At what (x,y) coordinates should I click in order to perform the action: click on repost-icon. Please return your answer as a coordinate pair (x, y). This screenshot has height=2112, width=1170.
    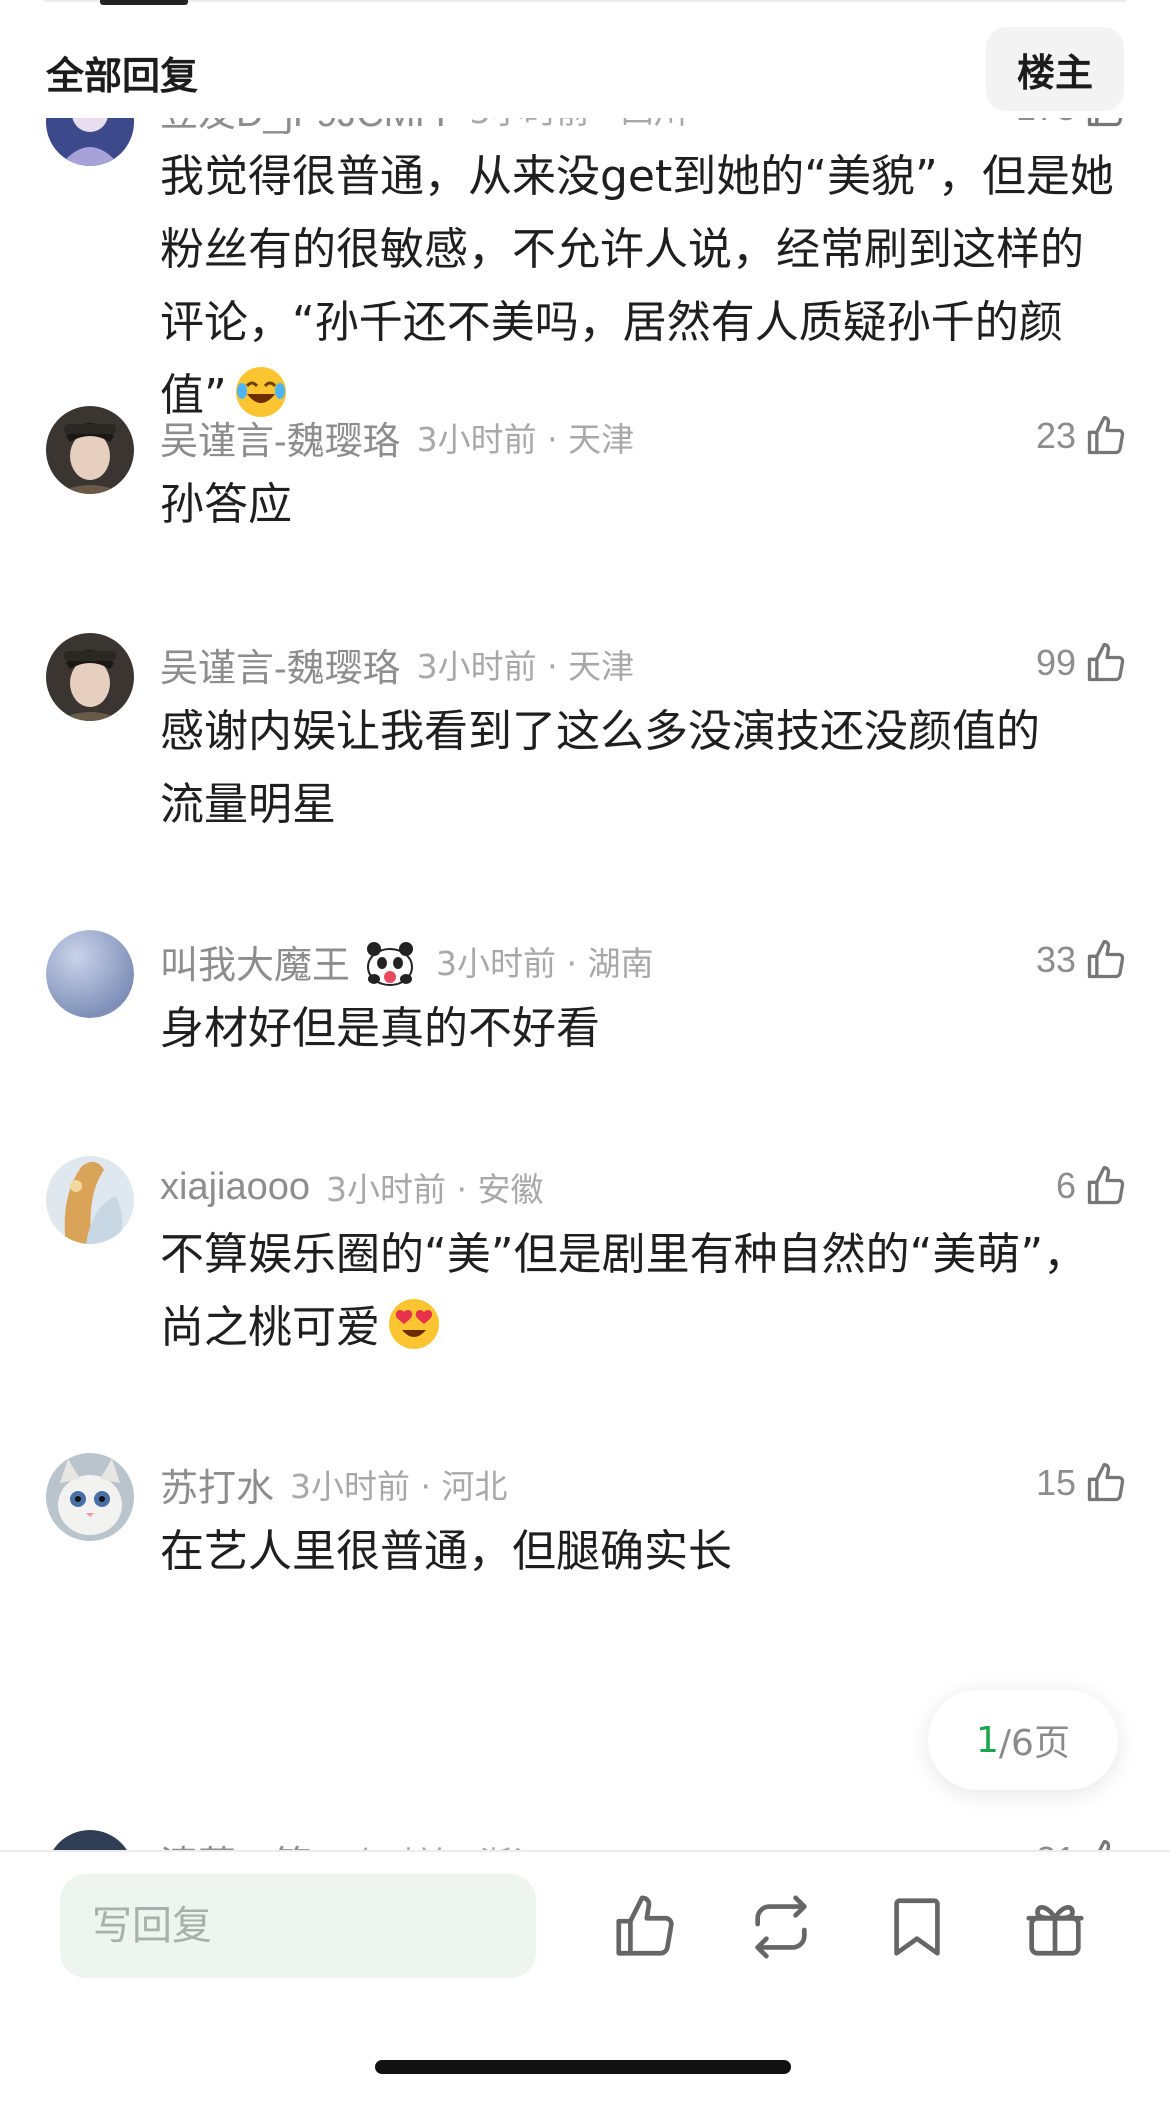
    Looking at the image, I should click on (781, 1927).